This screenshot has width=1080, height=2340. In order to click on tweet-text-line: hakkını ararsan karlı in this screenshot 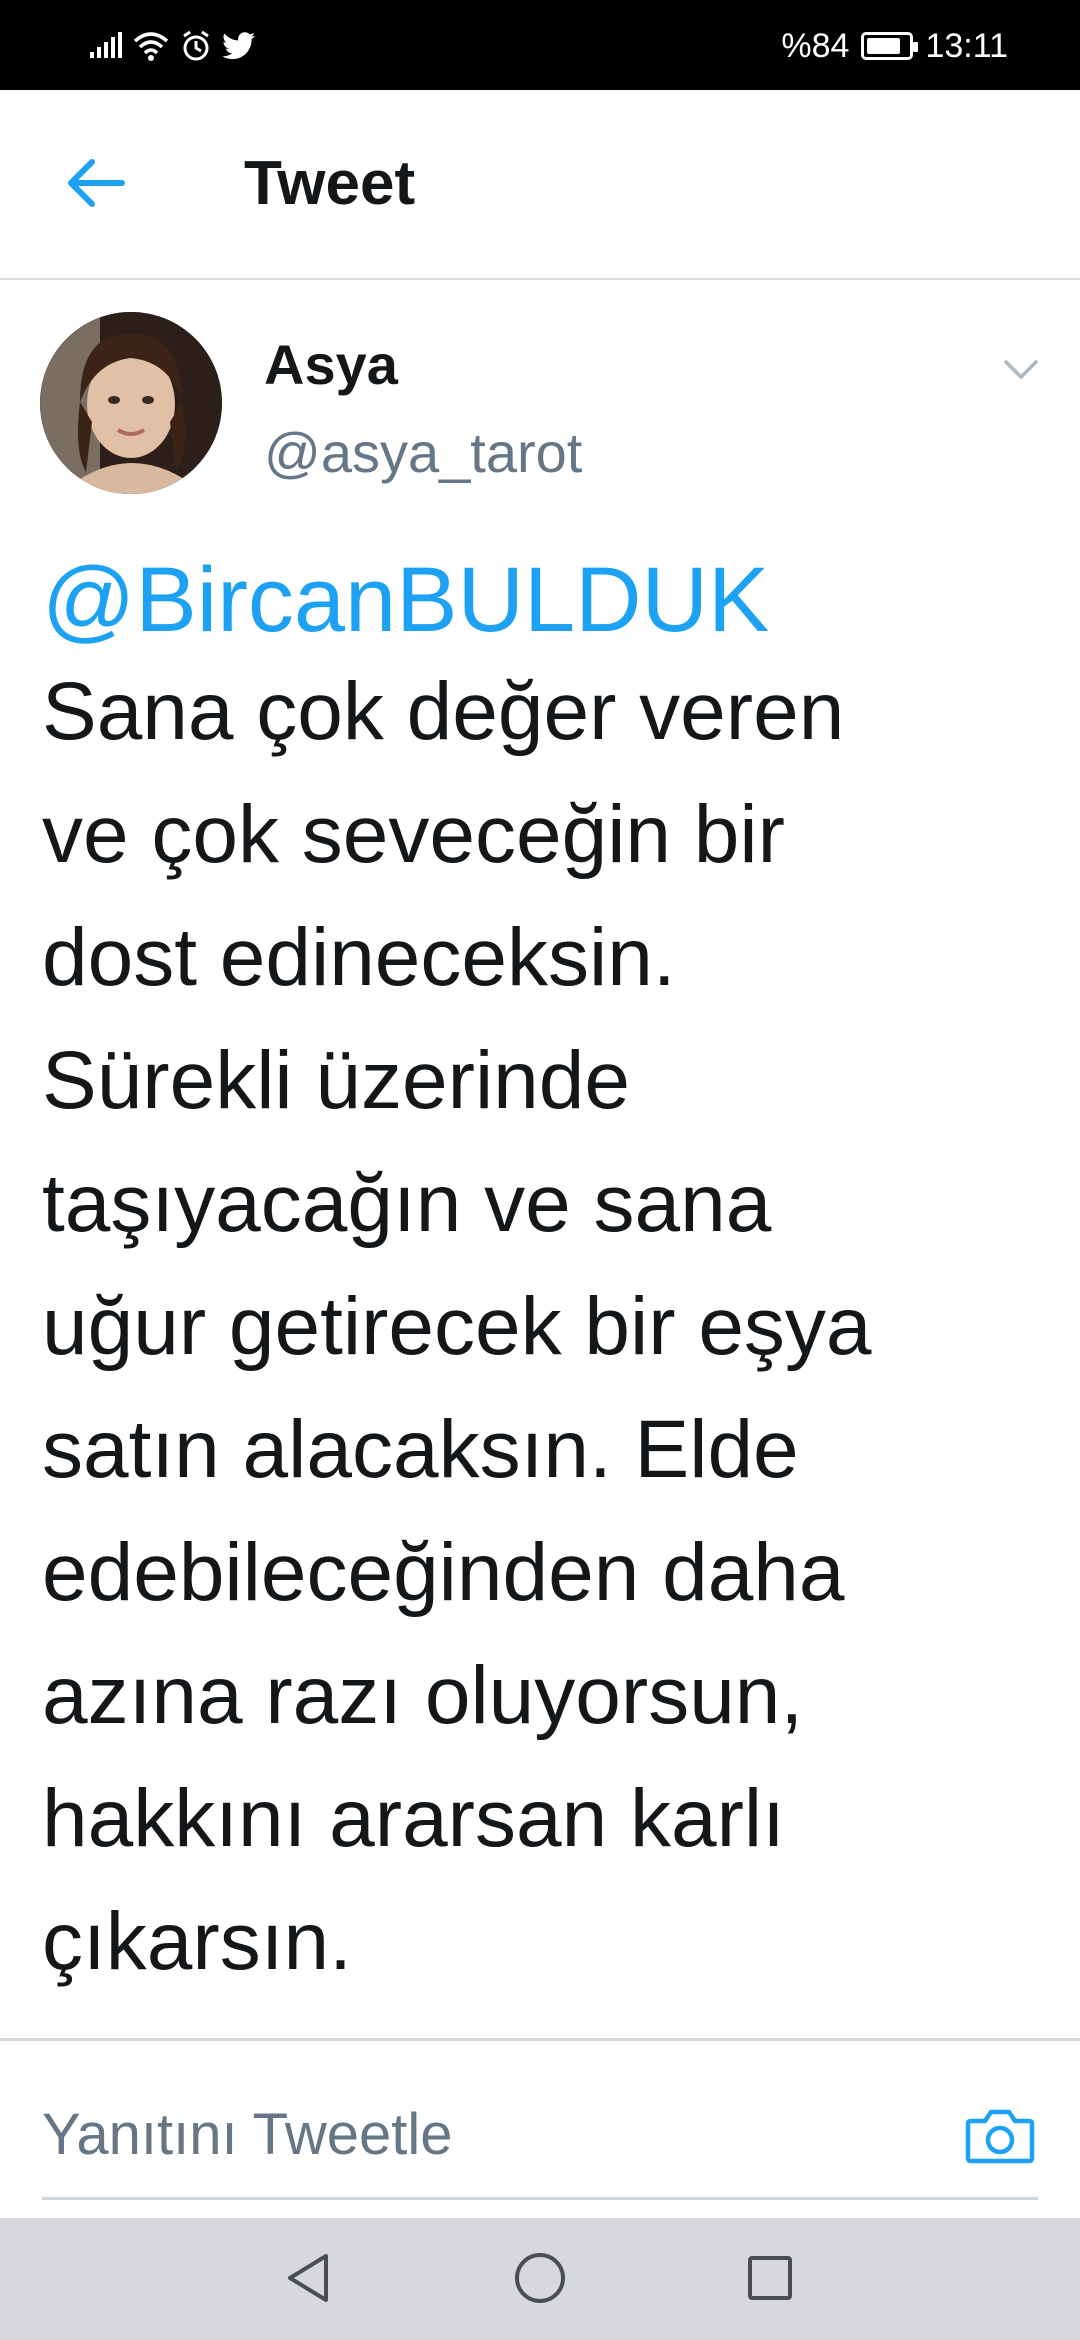, I will do `click(413, 1818)`.